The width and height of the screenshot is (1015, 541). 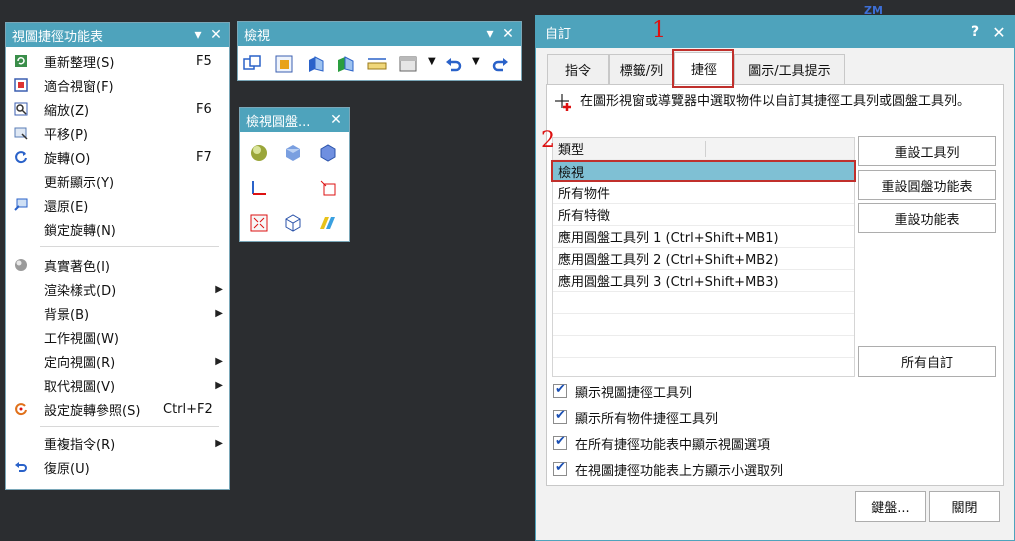 What do you see at coordinates (259, 223) in the screenshot?
I see `fit-view-icon` at bounding box center [259, 223].